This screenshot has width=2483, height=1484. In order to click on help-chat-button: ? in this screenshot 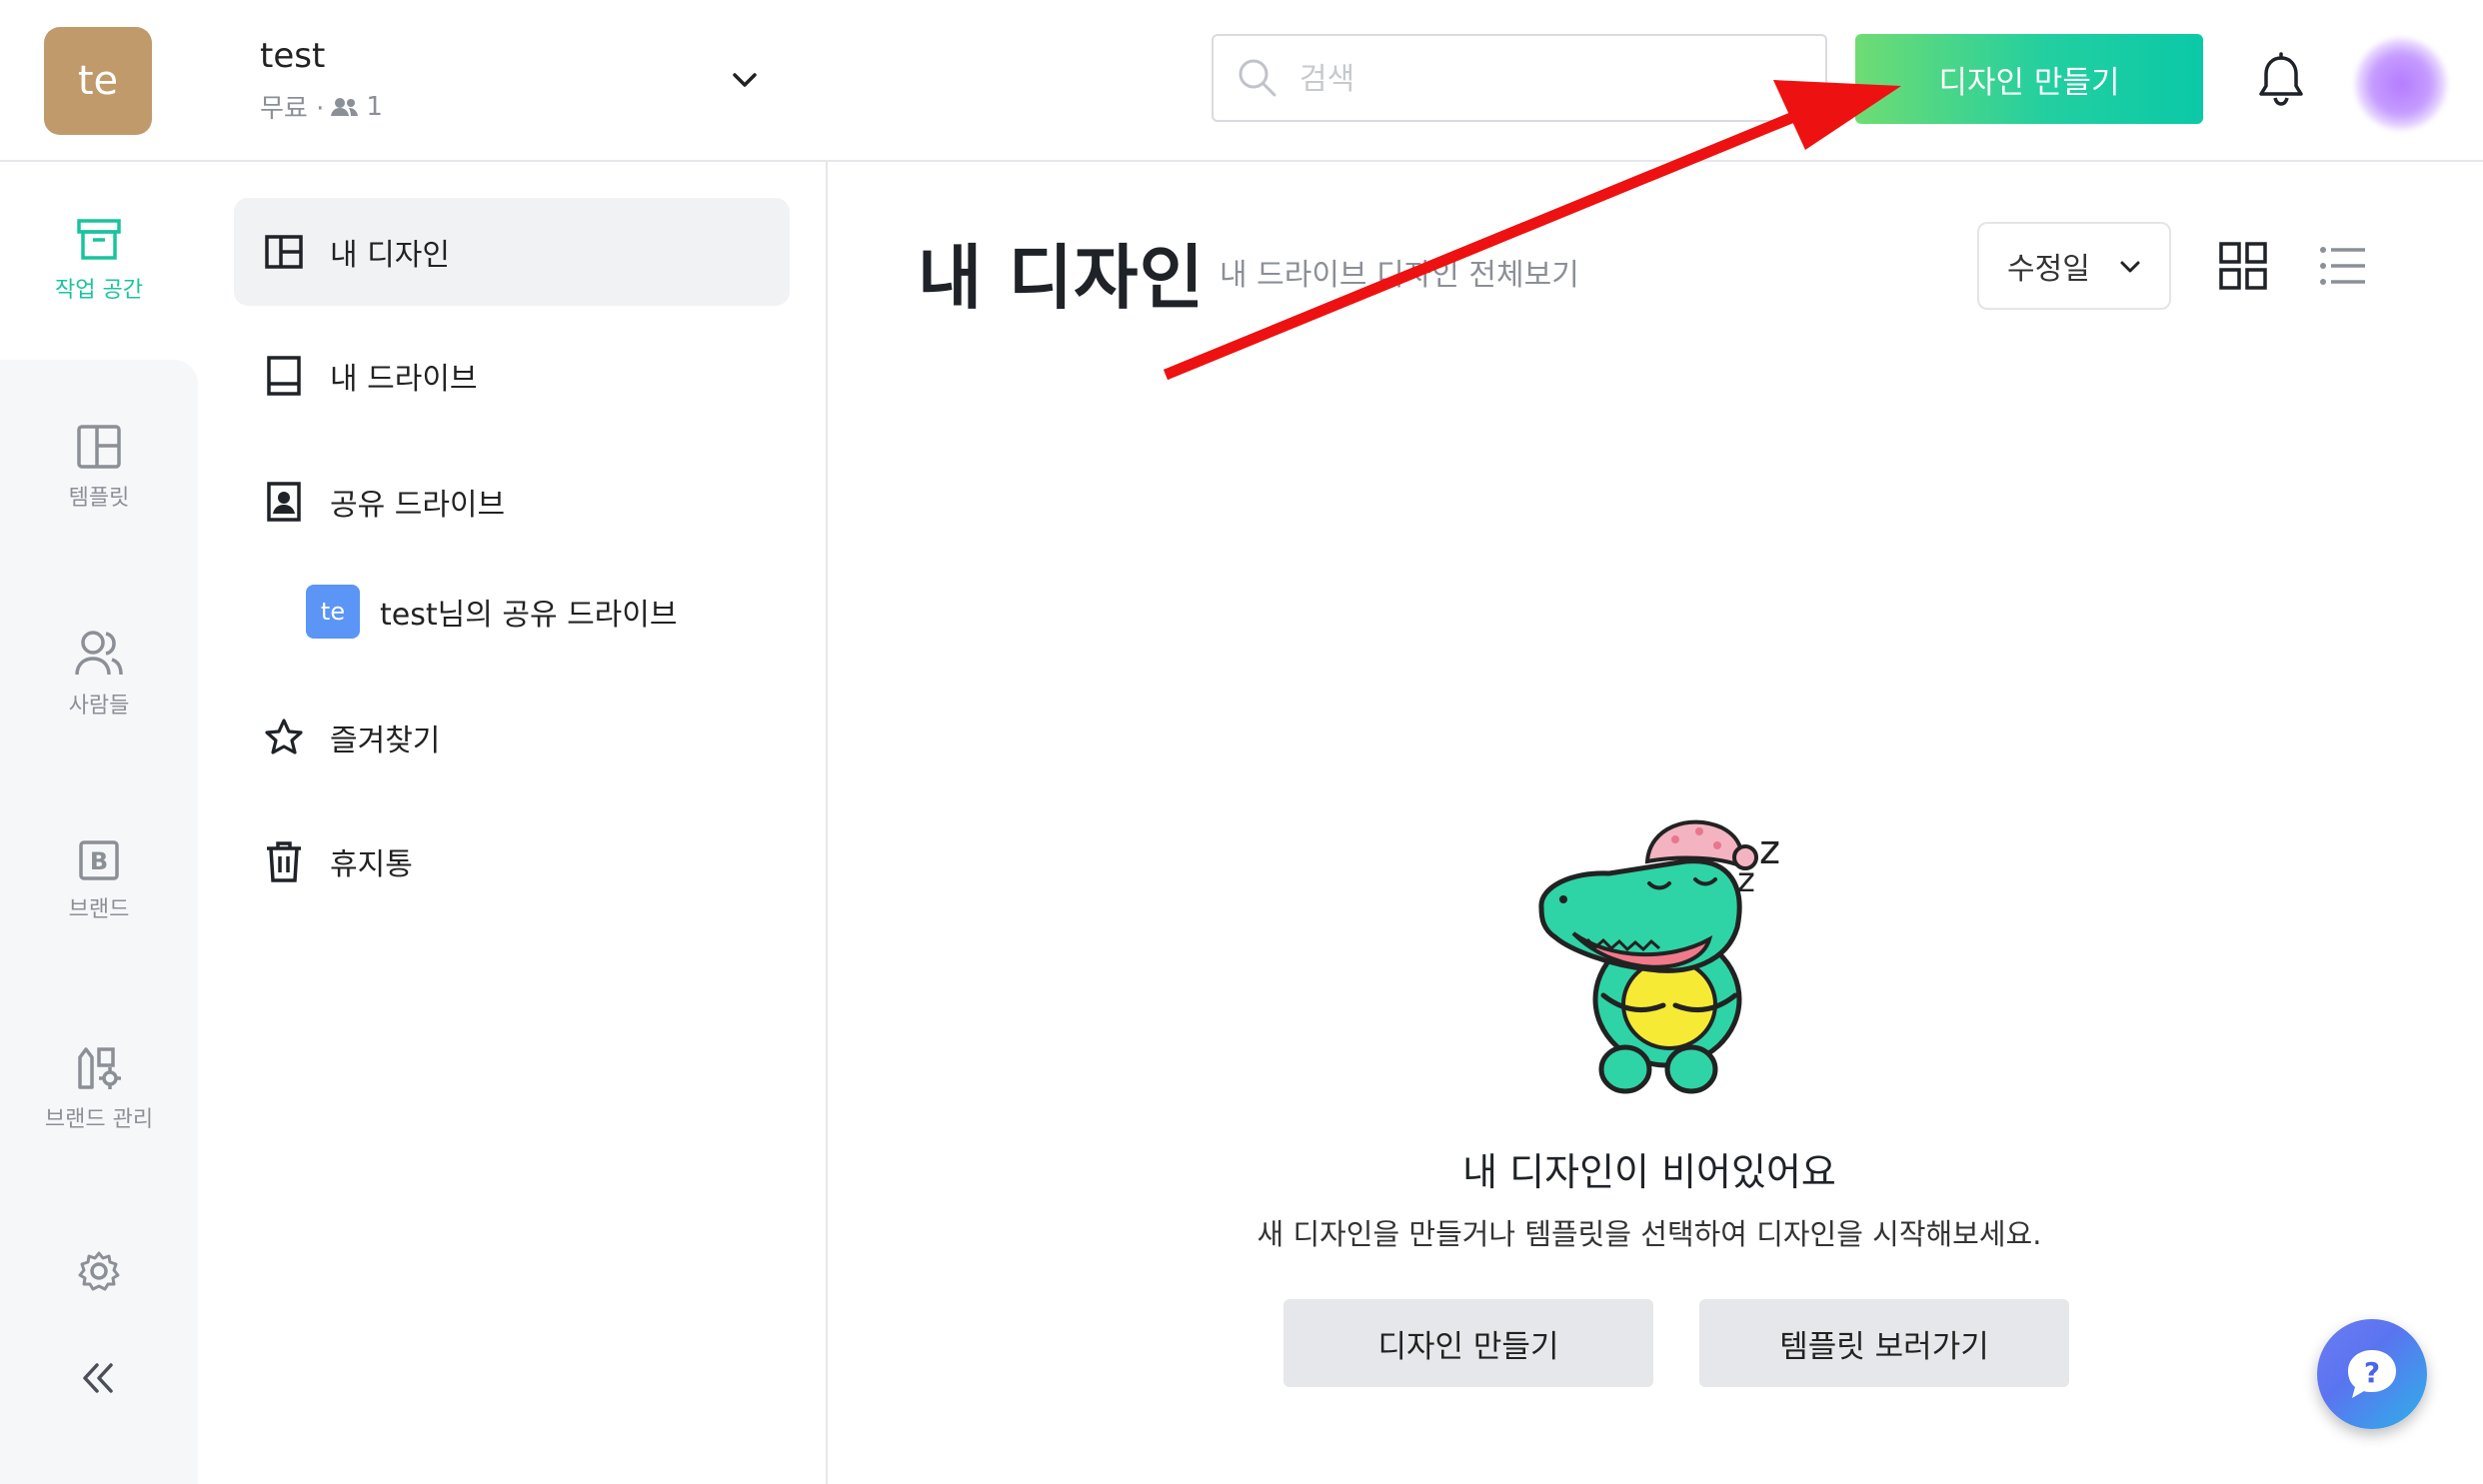, I will do `click(2372, 1374)`.